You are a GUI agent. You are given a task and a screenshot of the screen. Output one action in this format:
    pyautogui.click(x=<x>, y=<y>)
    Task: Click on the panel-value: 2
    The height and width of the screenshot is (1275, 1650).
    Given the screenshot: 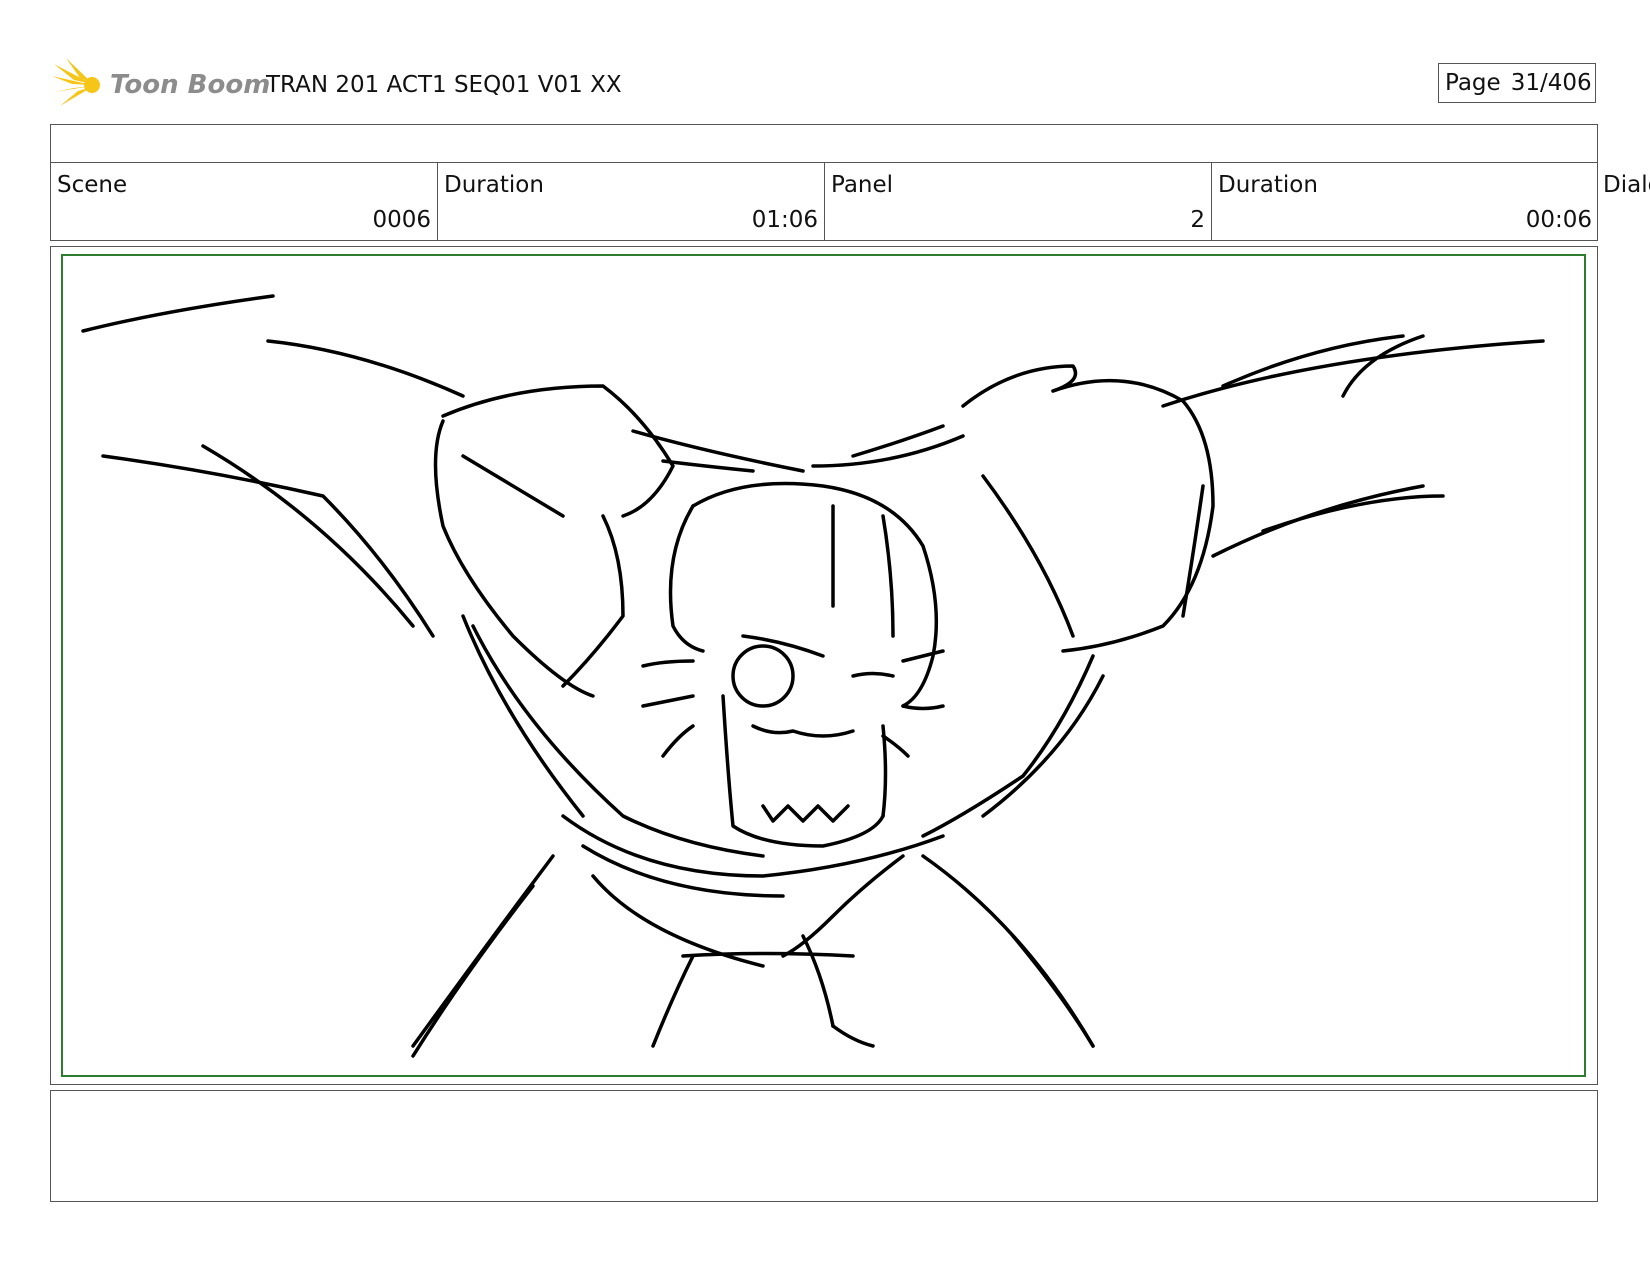 What is the action you would take?
    pyautogui.click(x=1197, y=220)
    